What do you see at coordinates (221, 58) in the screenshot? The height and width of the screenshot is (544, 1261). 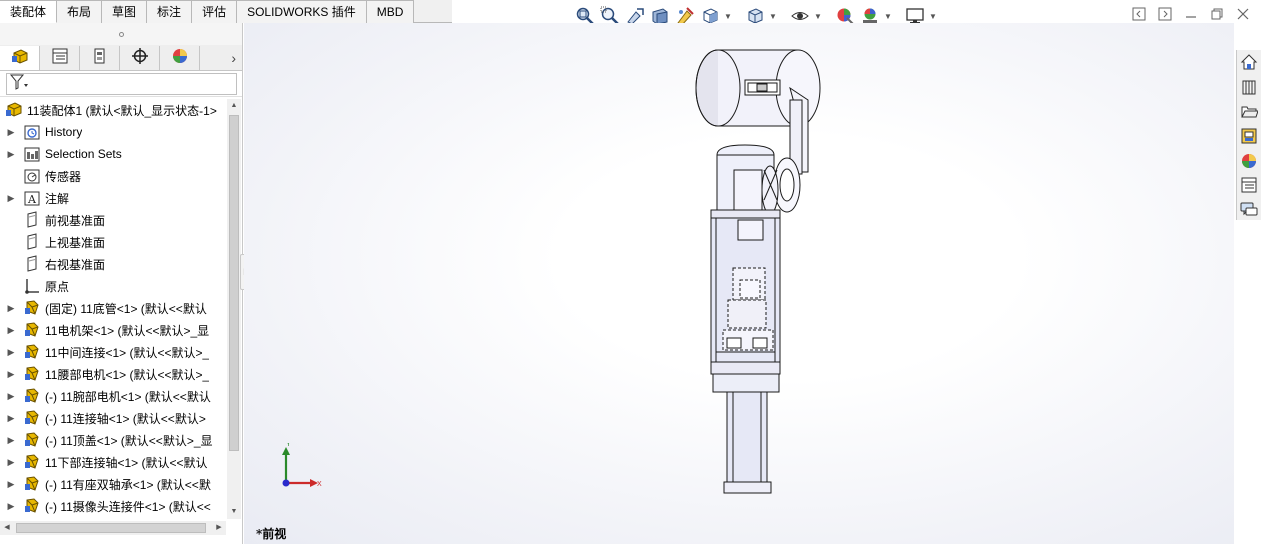 I see `chevron-right-icon: ›` at bounding box center [221, 58].